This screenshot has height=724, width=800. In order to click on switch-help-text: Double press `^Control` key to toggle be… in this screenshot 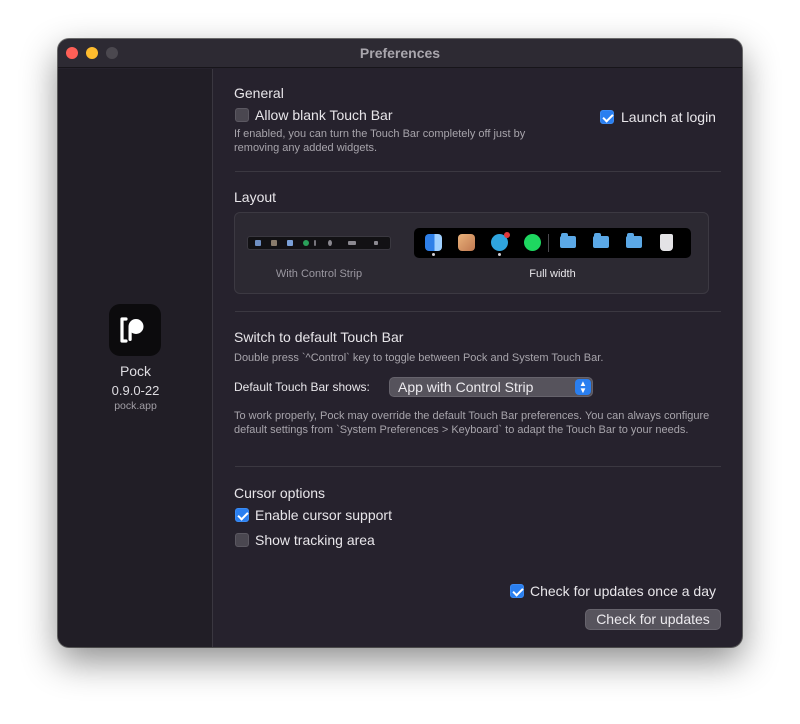, I will do `click(419, 358)`.